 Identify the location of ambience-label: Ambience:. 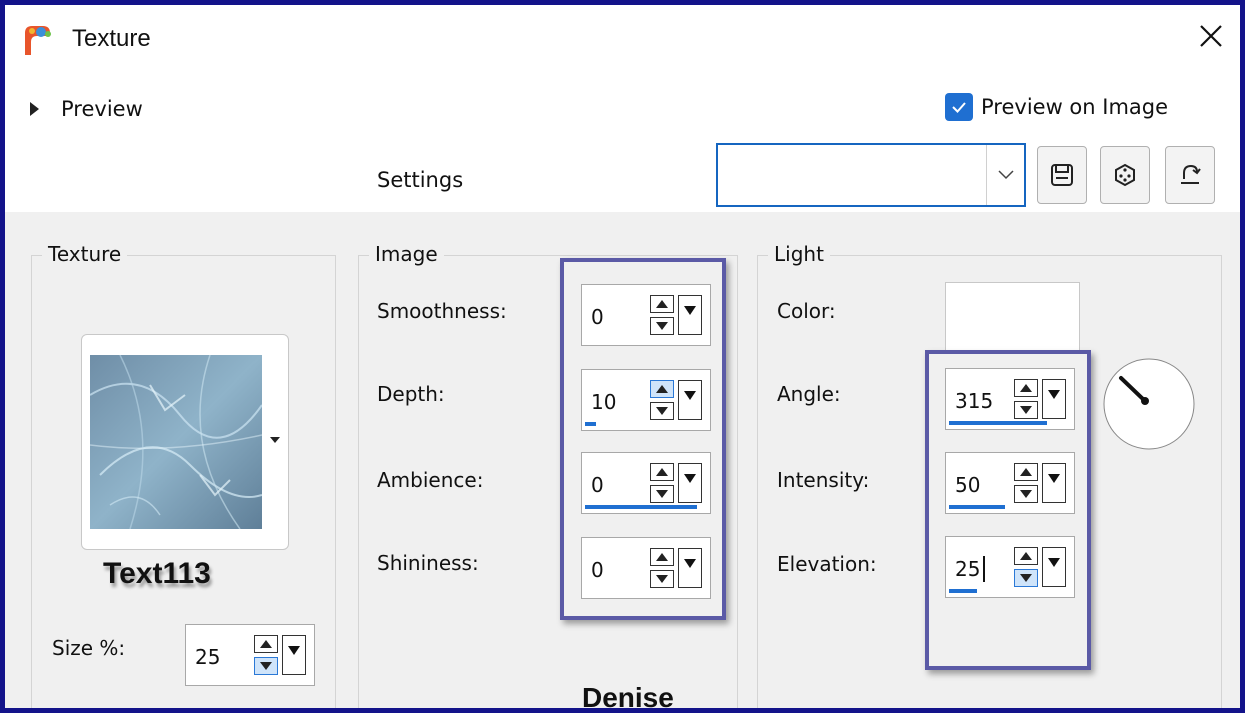
(430, 480).